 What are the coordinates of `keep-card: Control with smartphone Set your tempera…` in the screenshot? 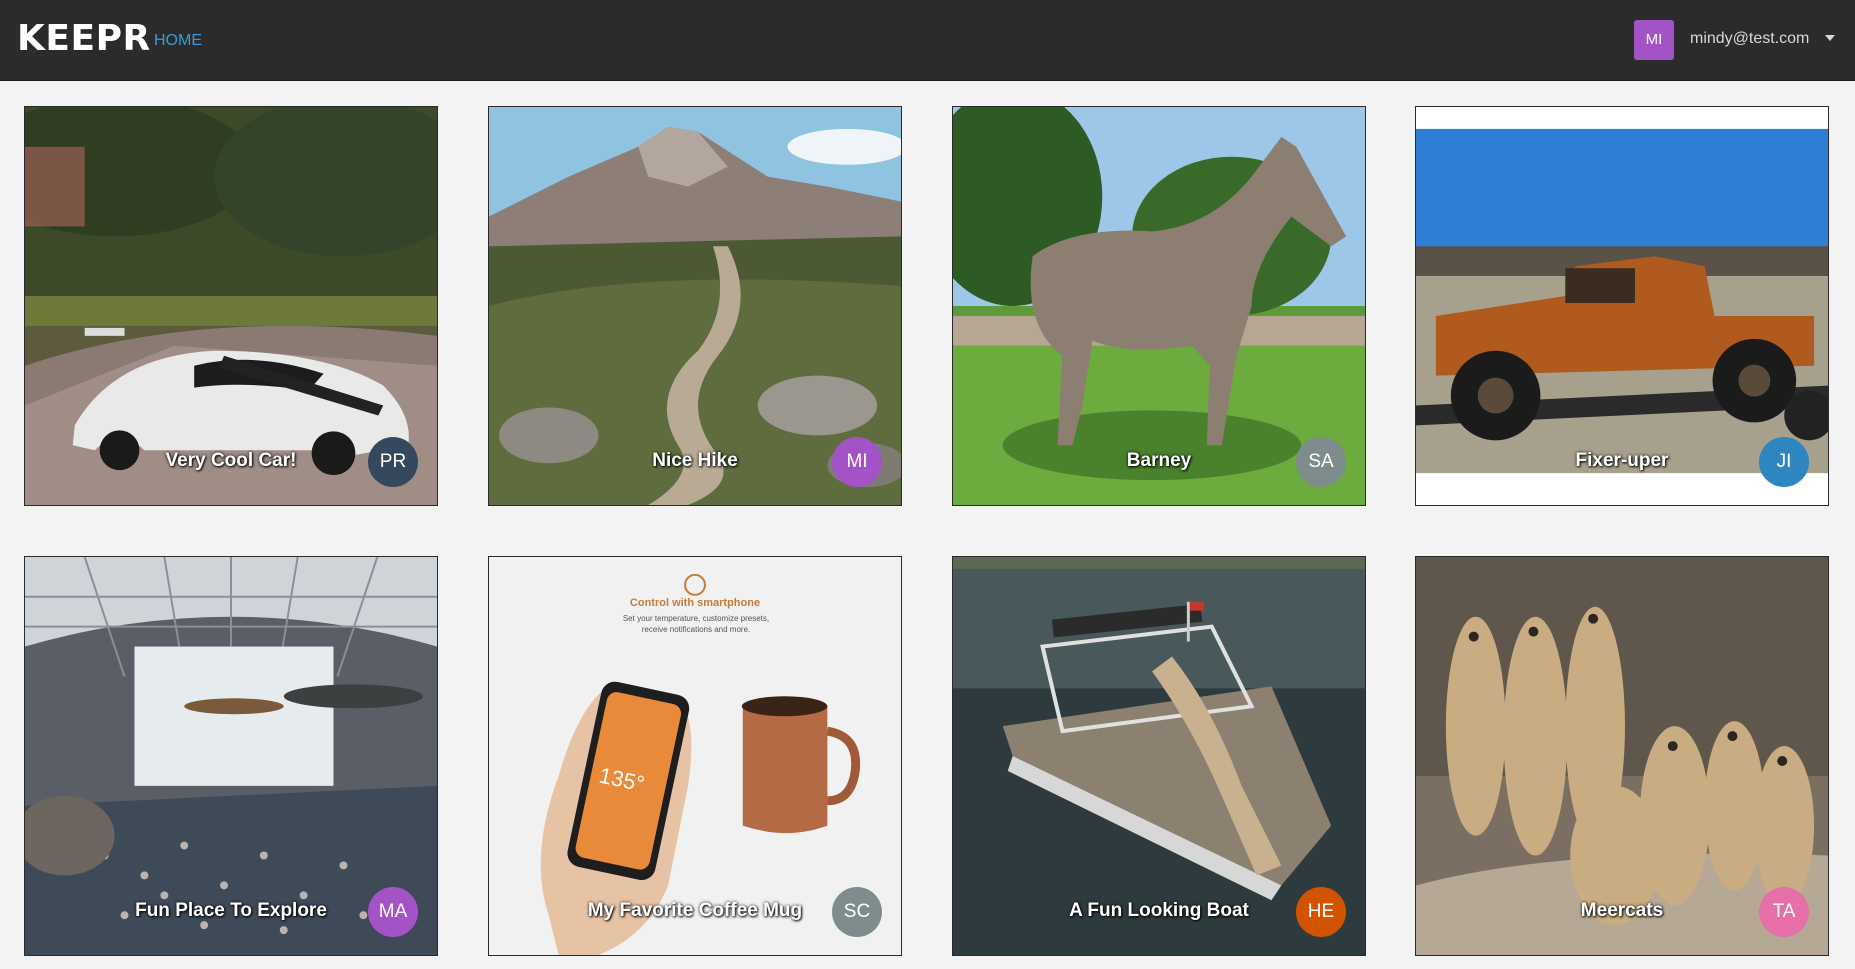 It's located at (695, 756).